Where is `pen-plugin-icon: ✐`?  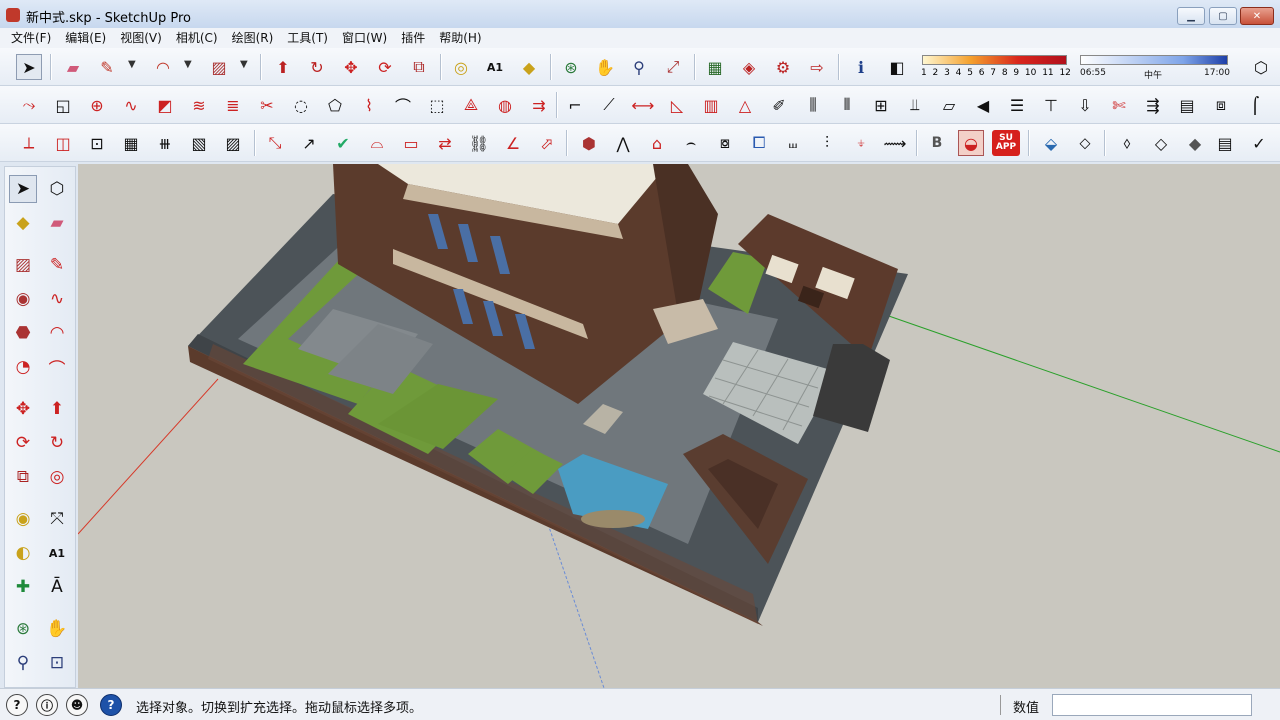
pen-plugin-icon: ✐ is located at coordinates (779, 105).